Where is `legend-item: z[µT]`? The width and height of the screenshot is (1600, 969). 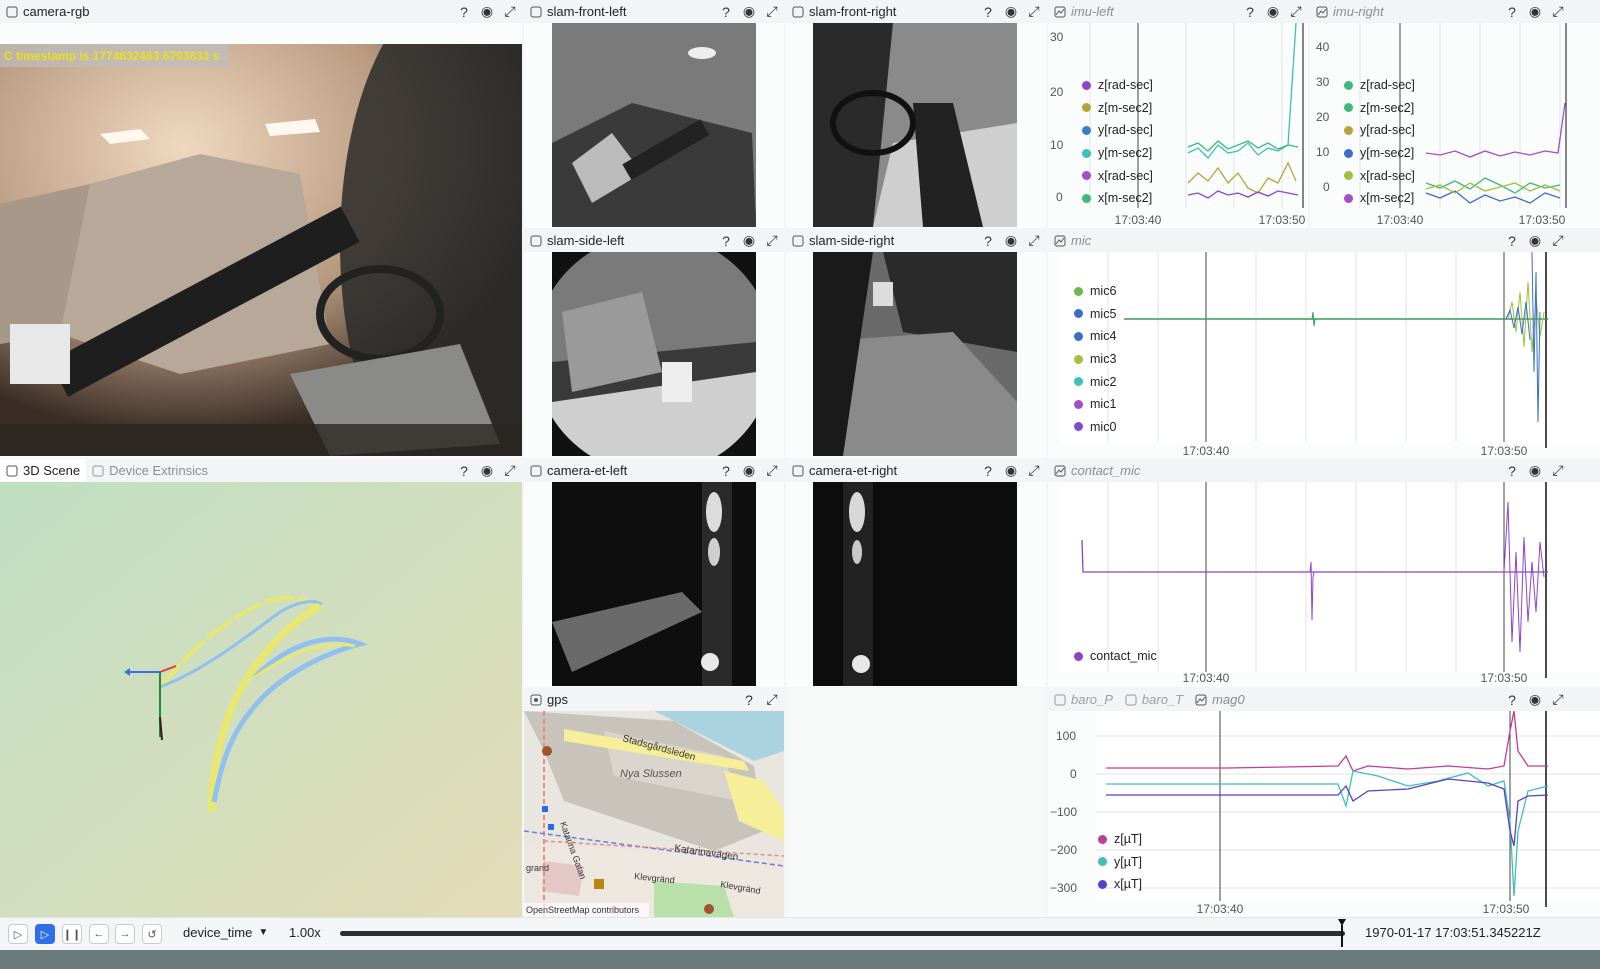
legend-item: z[µT] is located at coordinates (1120, 839).